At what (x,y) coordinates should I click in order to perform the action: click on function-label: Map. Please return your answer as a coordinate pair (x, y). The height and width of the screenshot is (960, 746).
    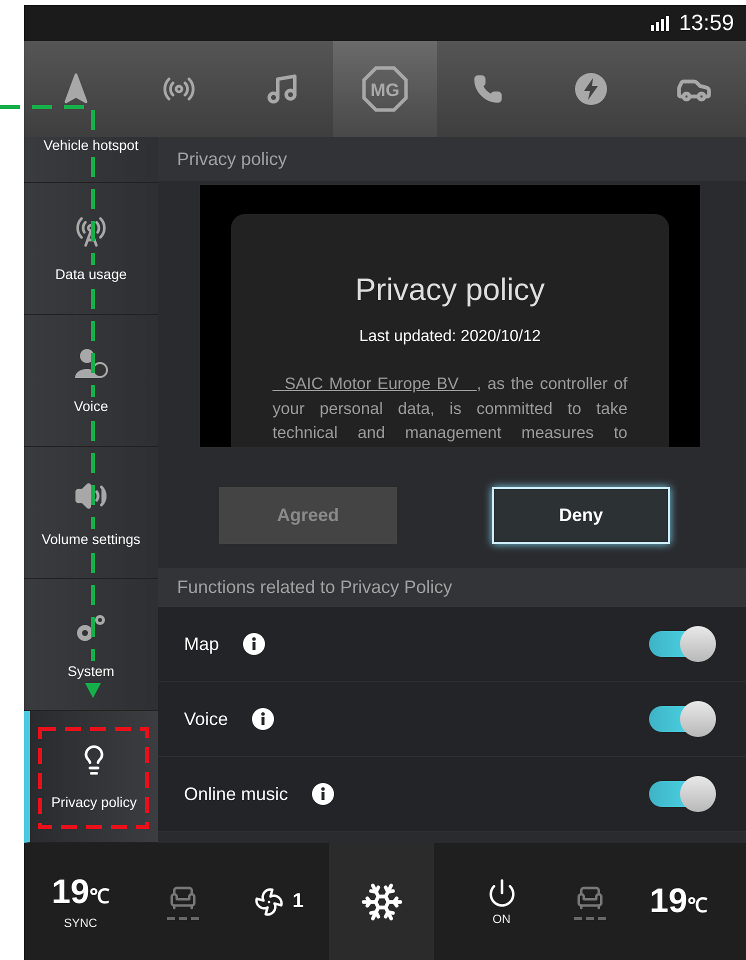
    Looking at the image, I should click on (202, 644).